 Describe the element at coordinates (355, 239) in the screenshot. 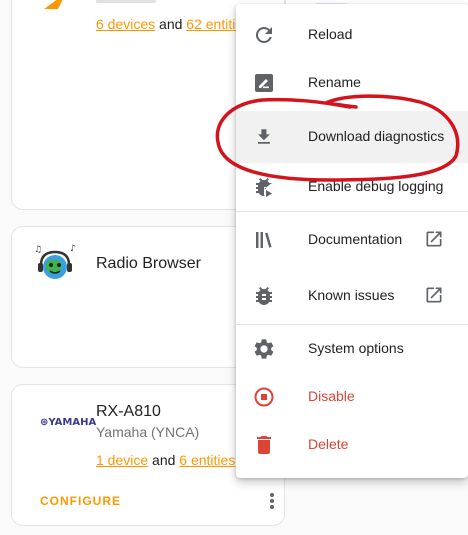

I see `menu-label: Documentation` at that location.